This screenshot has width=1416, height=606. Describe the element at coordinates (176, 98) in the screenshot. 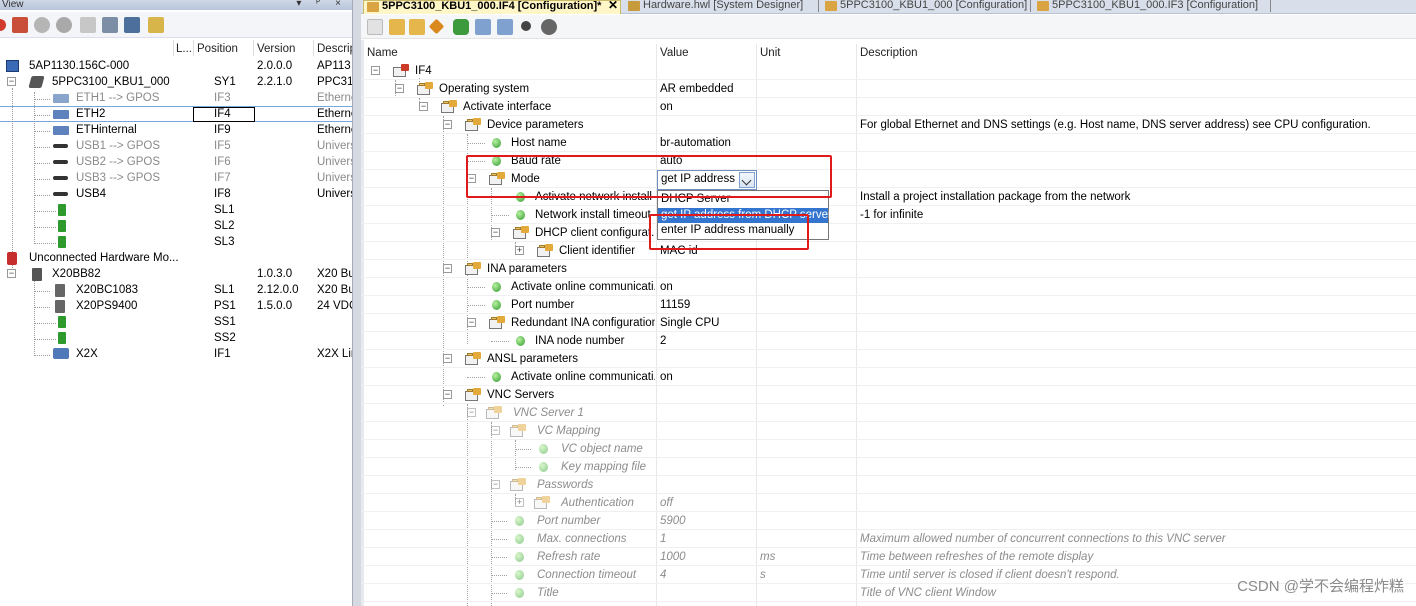

I see `tree-row: ETH1 --> GPOS IF3 Etherne` at that location.